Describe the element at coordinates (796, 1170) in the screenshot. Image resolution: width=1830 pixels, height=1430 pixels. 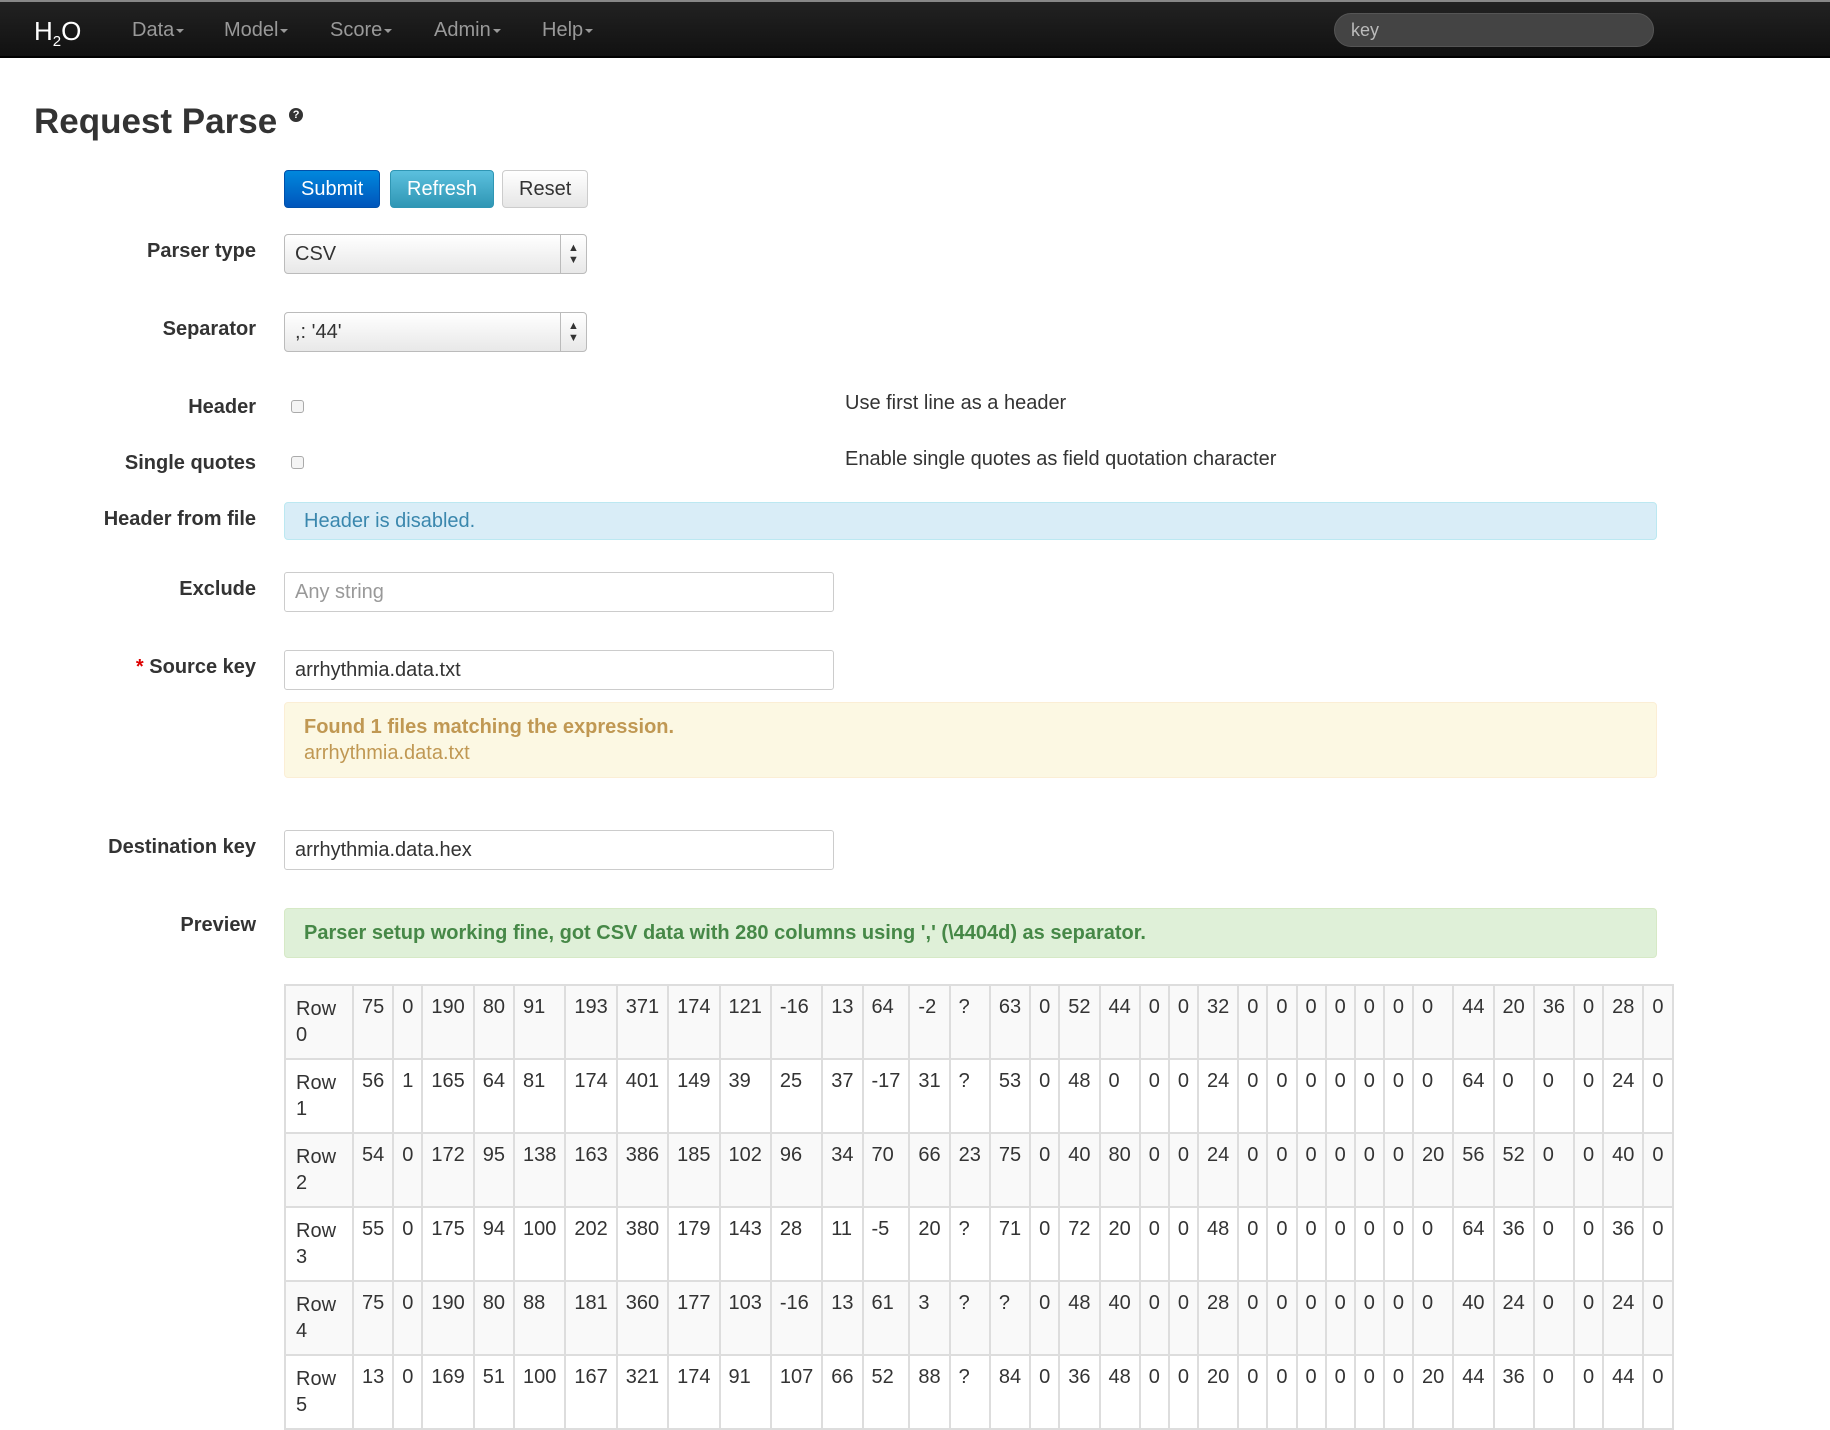
I see `table-cell: 96` at that location.